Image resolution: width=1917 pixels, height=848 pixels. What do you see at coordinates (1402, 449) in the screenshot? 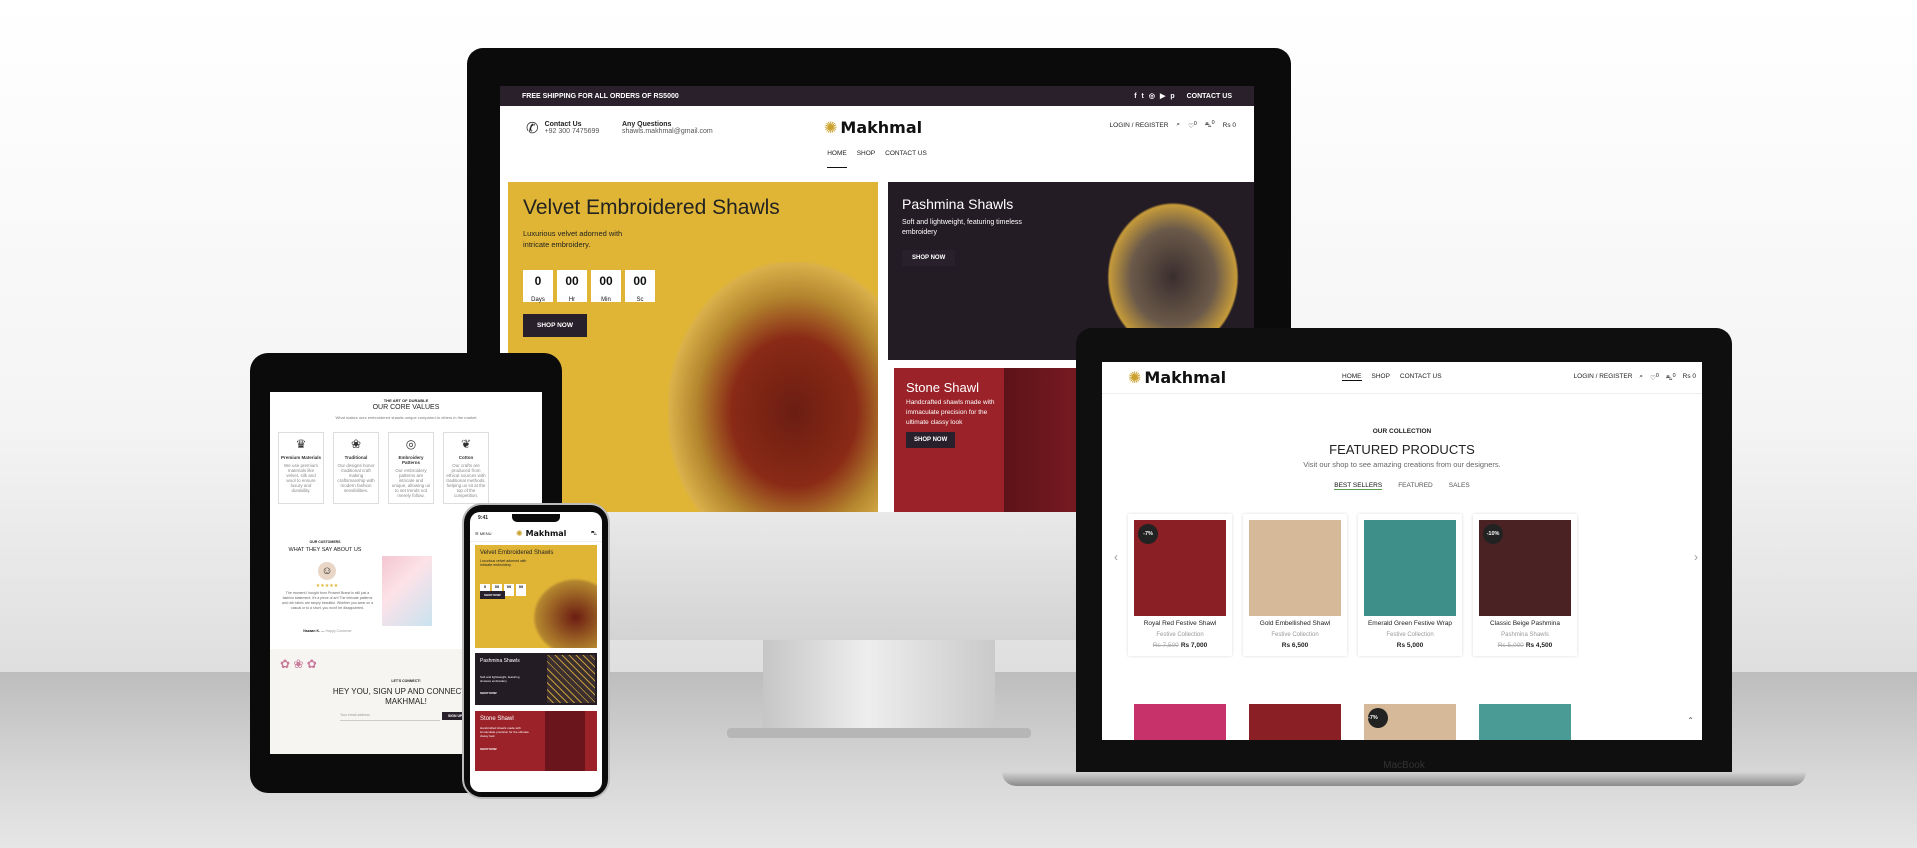
I see `featured-title: FEATURED PRODUCTS` at bounding box center [1402, 449].